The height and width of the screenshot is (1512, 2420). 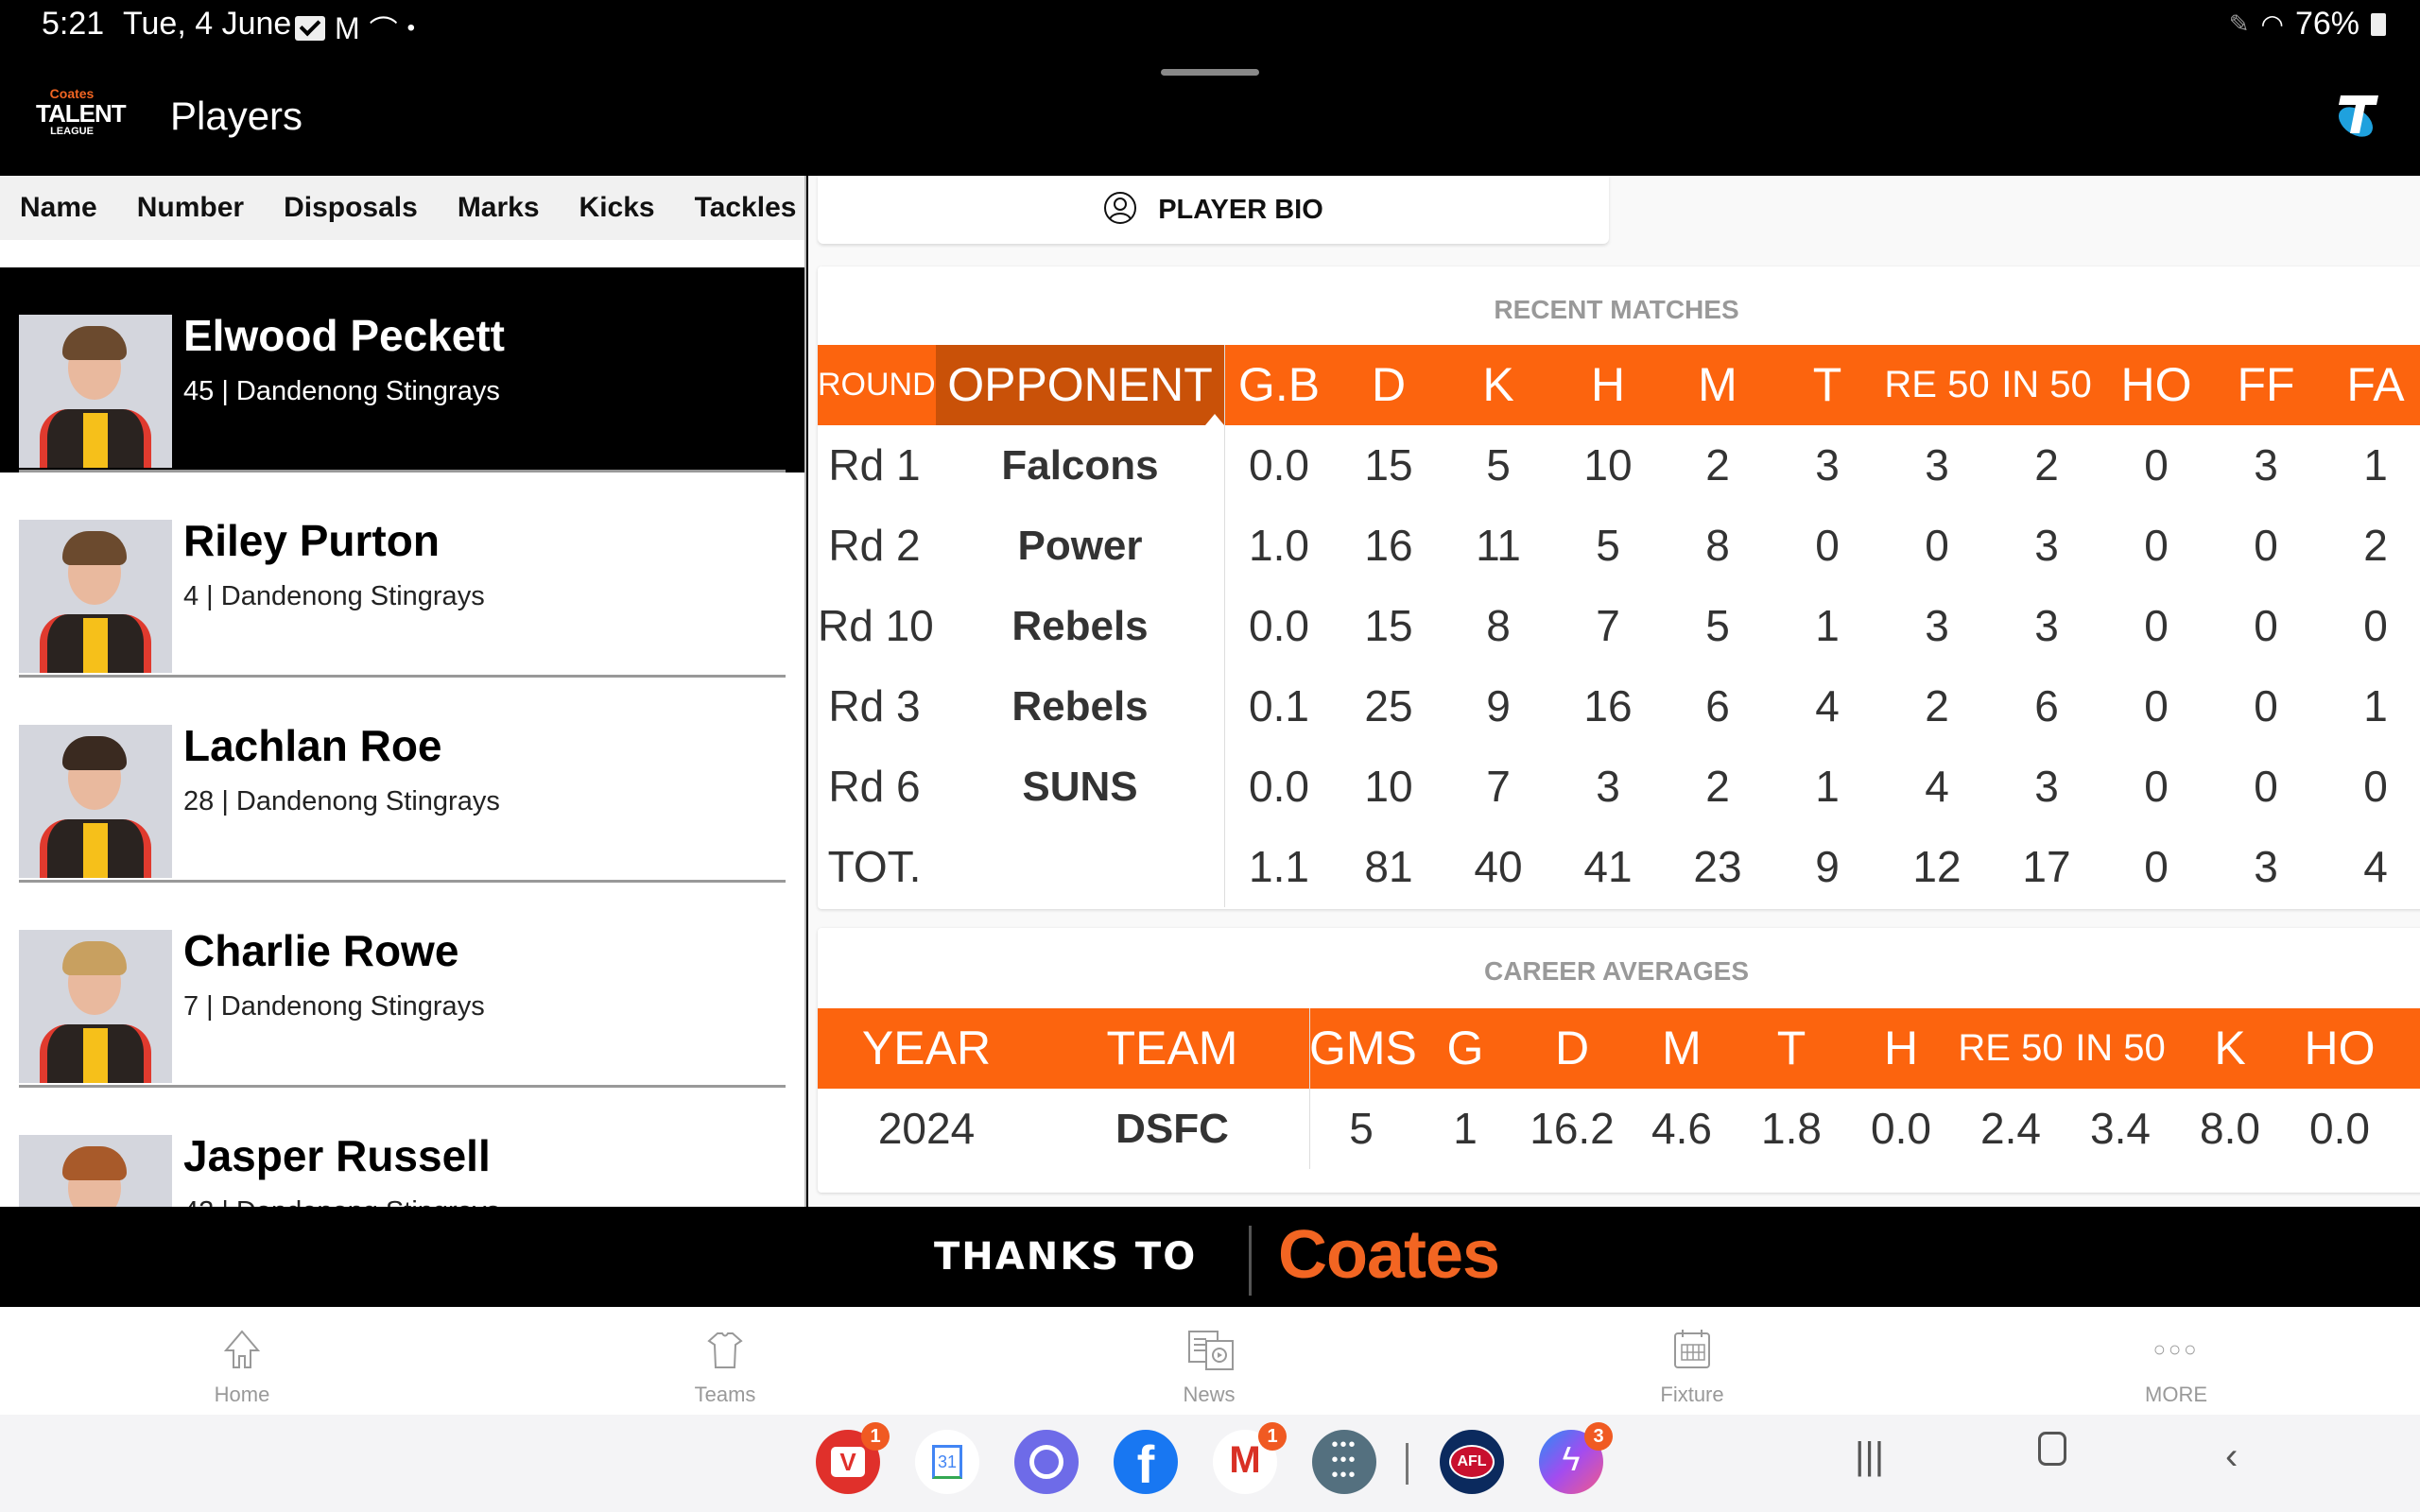 I want to click on column-header: TEAM, so click(x=1172, y=1048).